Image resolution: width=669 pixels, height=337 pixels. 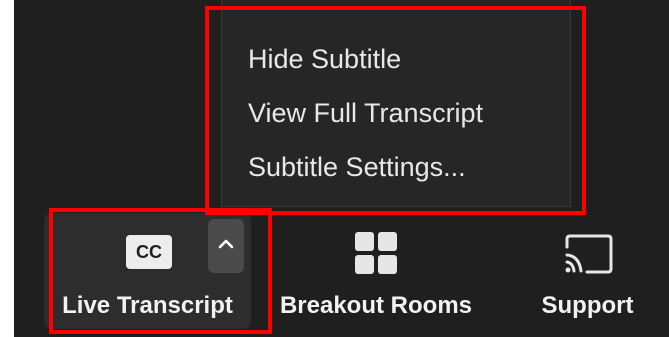 I want to click on breakout-rooms-button: Breakout Rooms, so click(x=376, y=271).